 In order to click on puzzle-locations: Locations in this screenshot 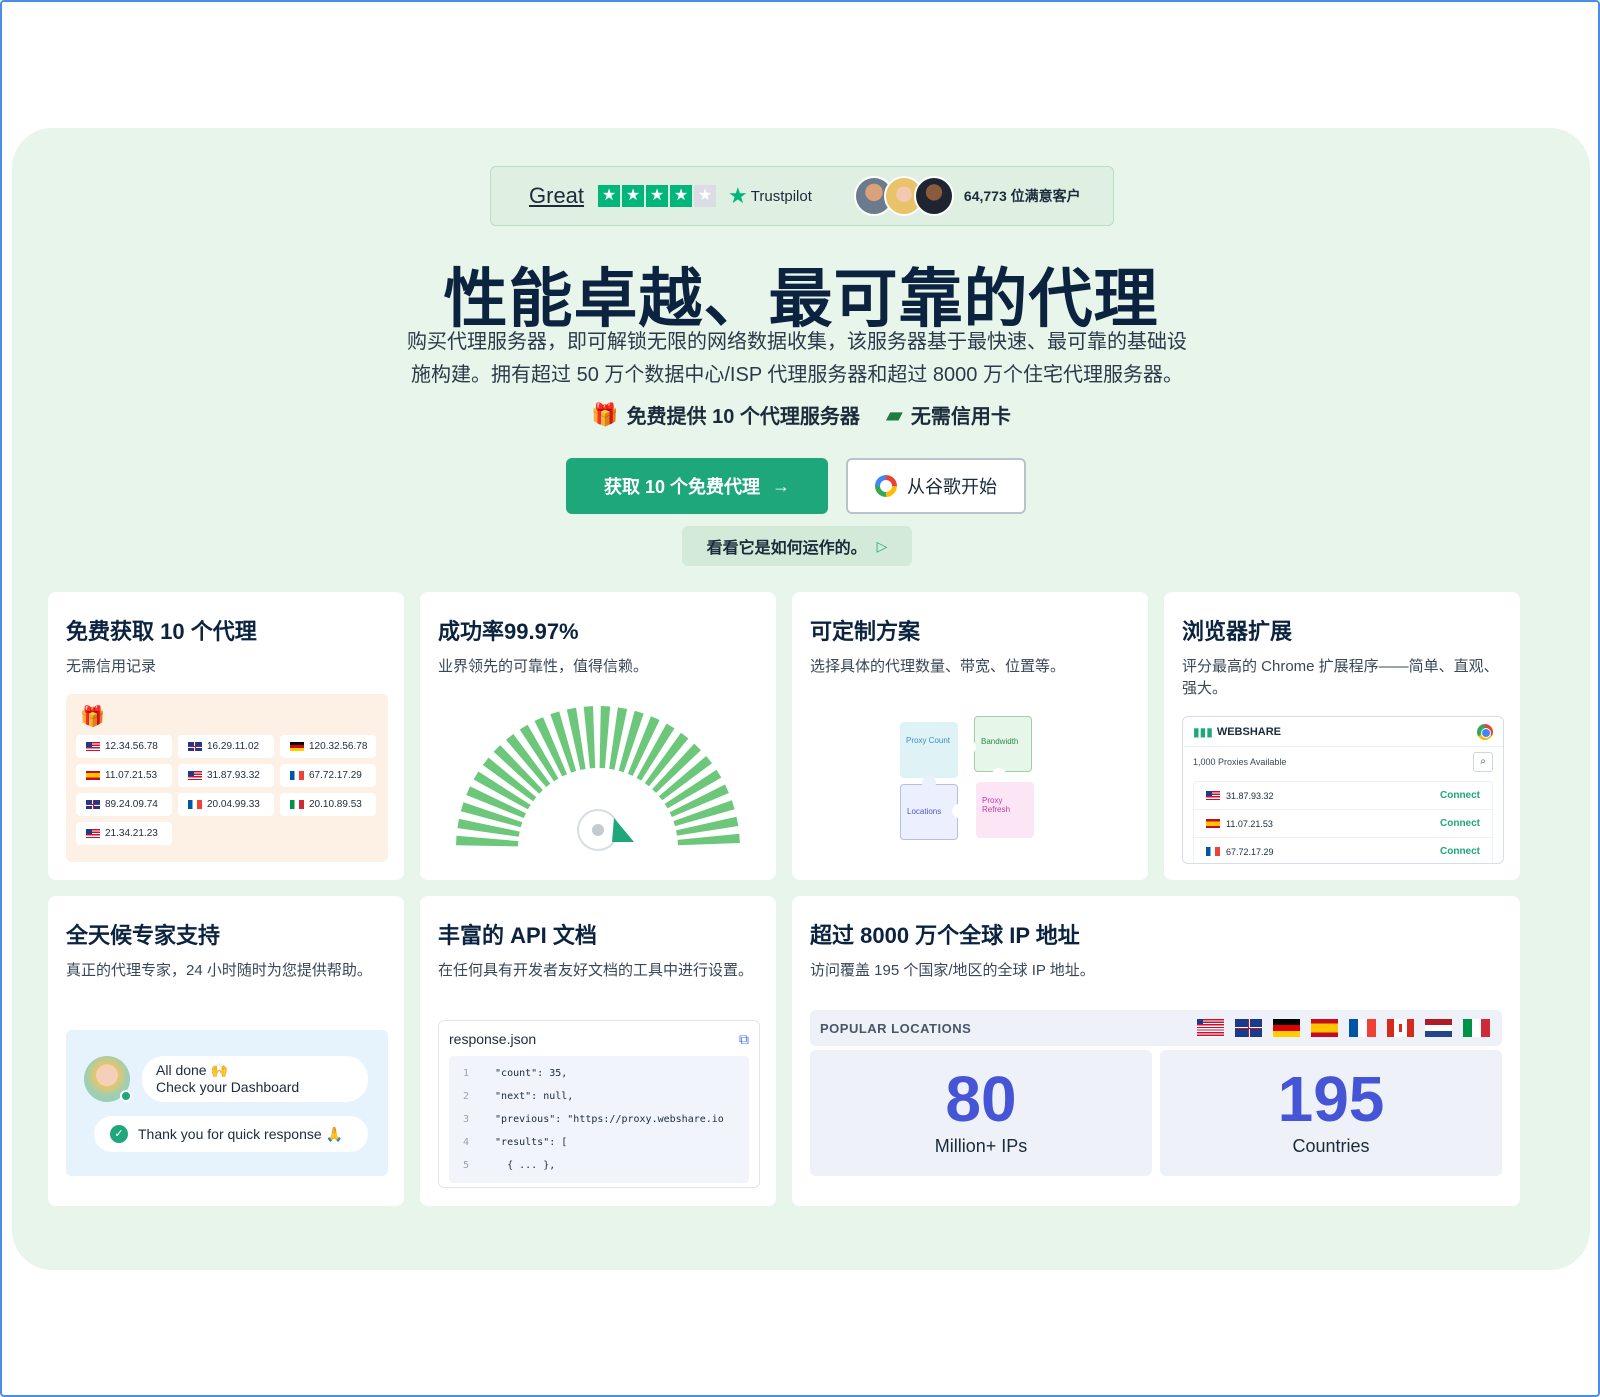, I will do `click(929, 812)`.